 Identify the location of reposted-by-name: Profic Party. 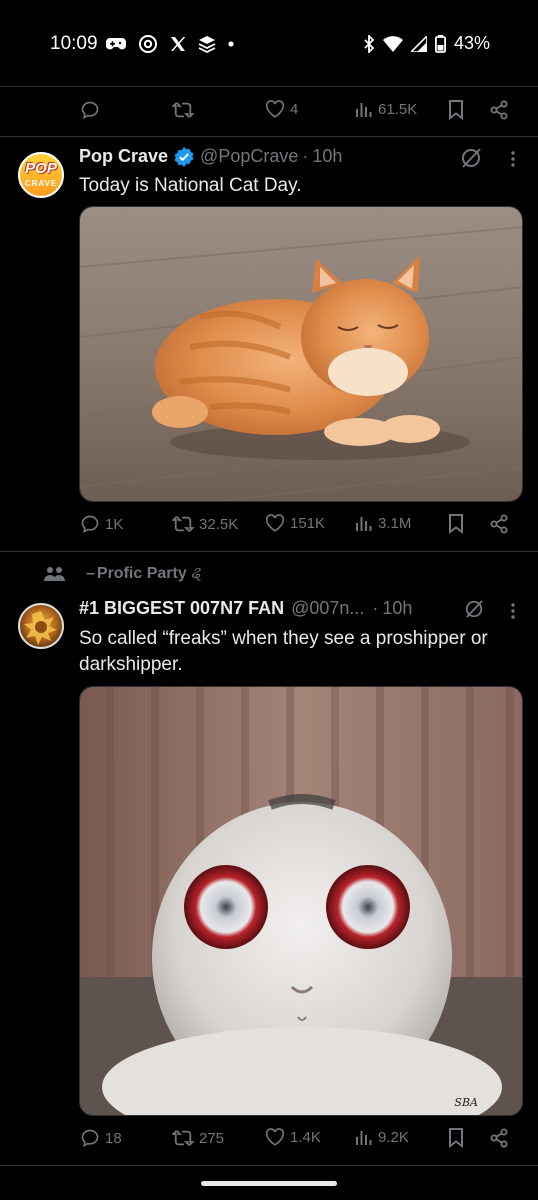
(141, 573).